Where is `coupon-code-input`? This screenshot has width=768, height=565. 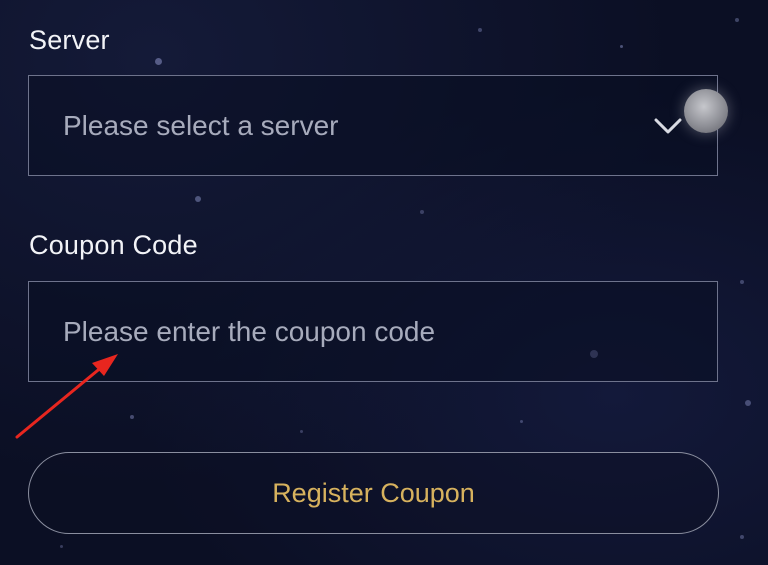 coupon-code-input is located at coordinates (363, 331).